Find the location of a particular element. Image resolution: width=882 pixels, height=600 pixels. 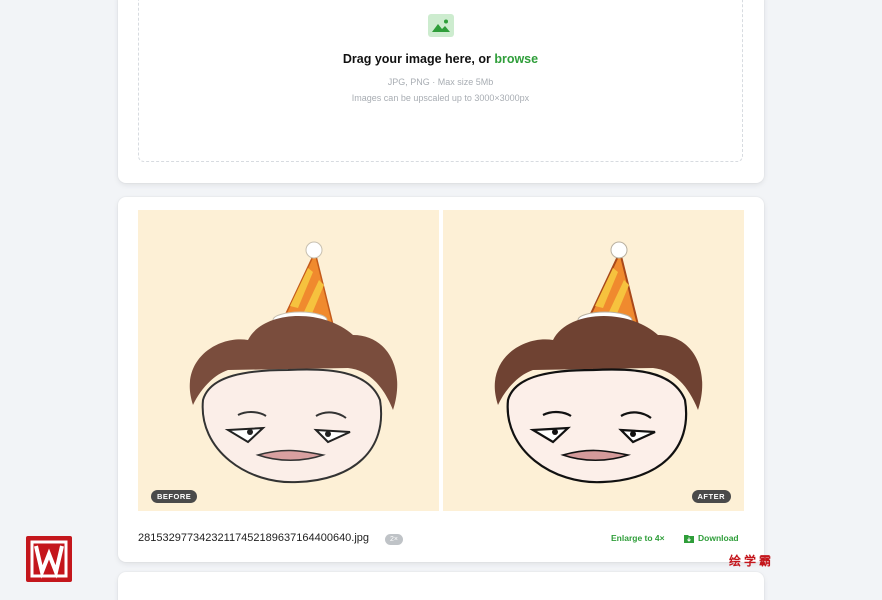

scale-chip: 2× is located at coordinates (394, 539).